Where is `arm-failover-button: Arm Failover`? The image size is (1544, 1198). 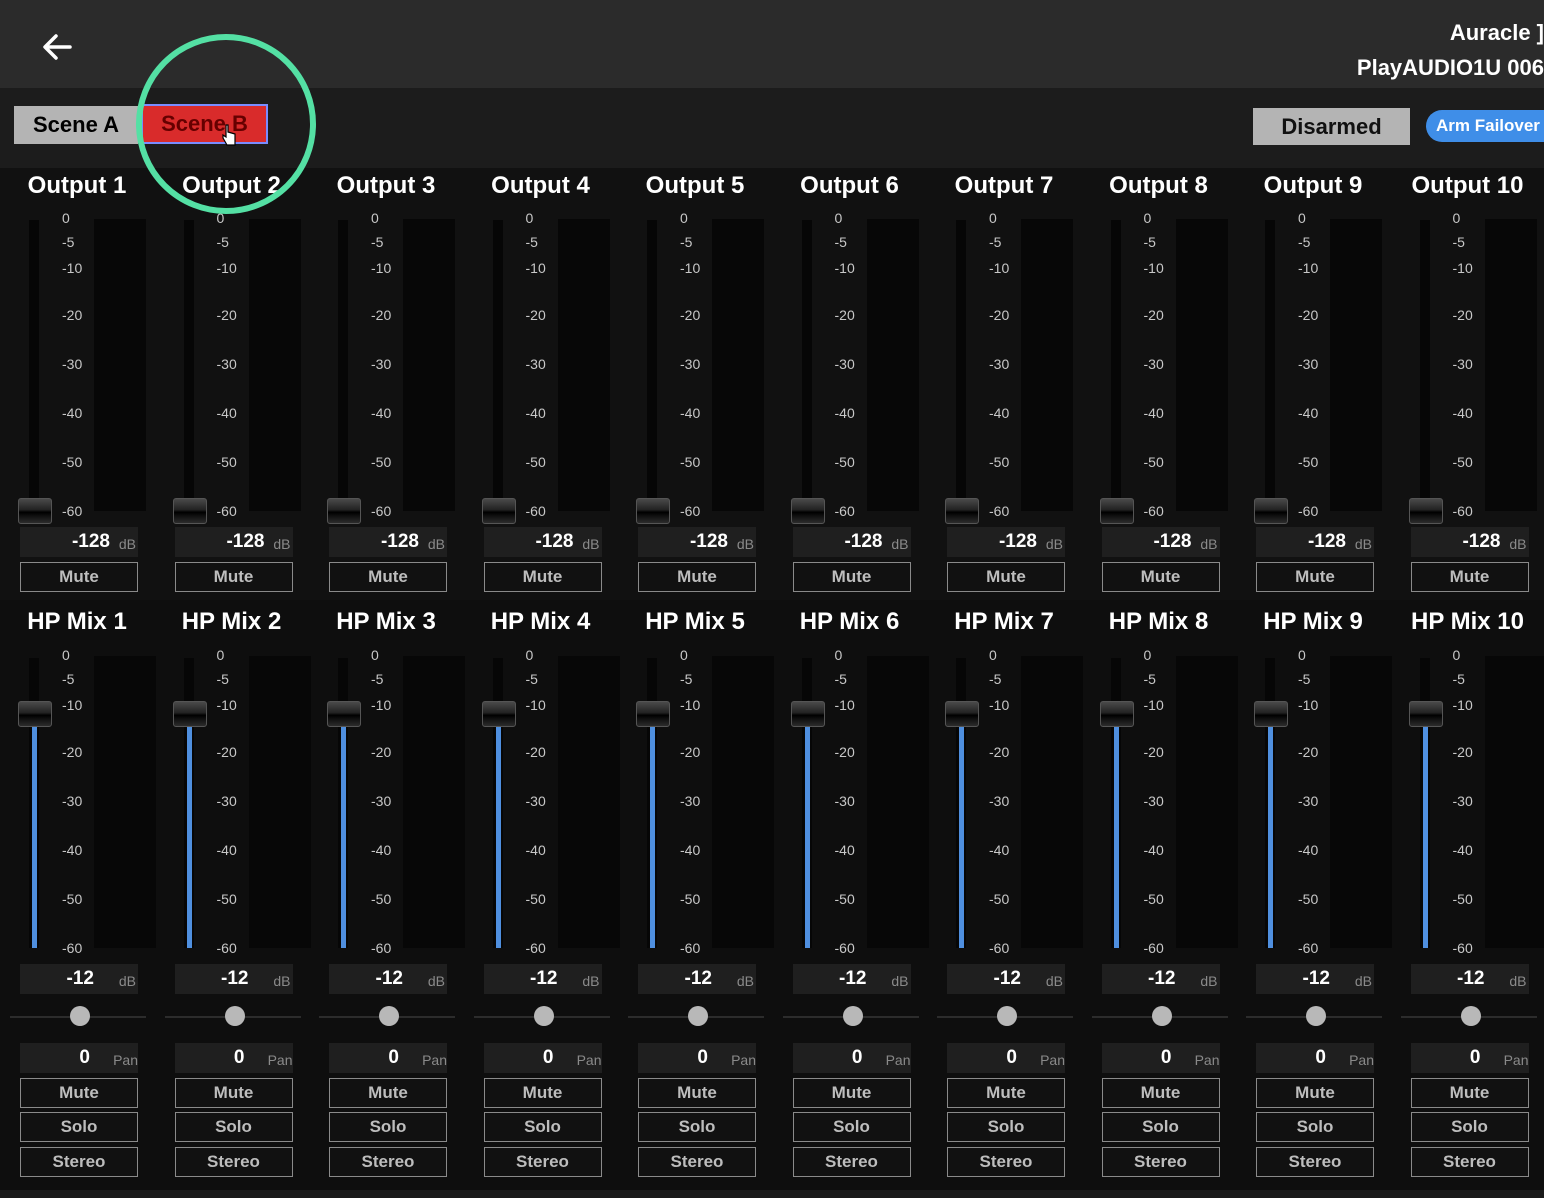 arm-failover-button: Arm Failover is located at coordinates (1485, 126).